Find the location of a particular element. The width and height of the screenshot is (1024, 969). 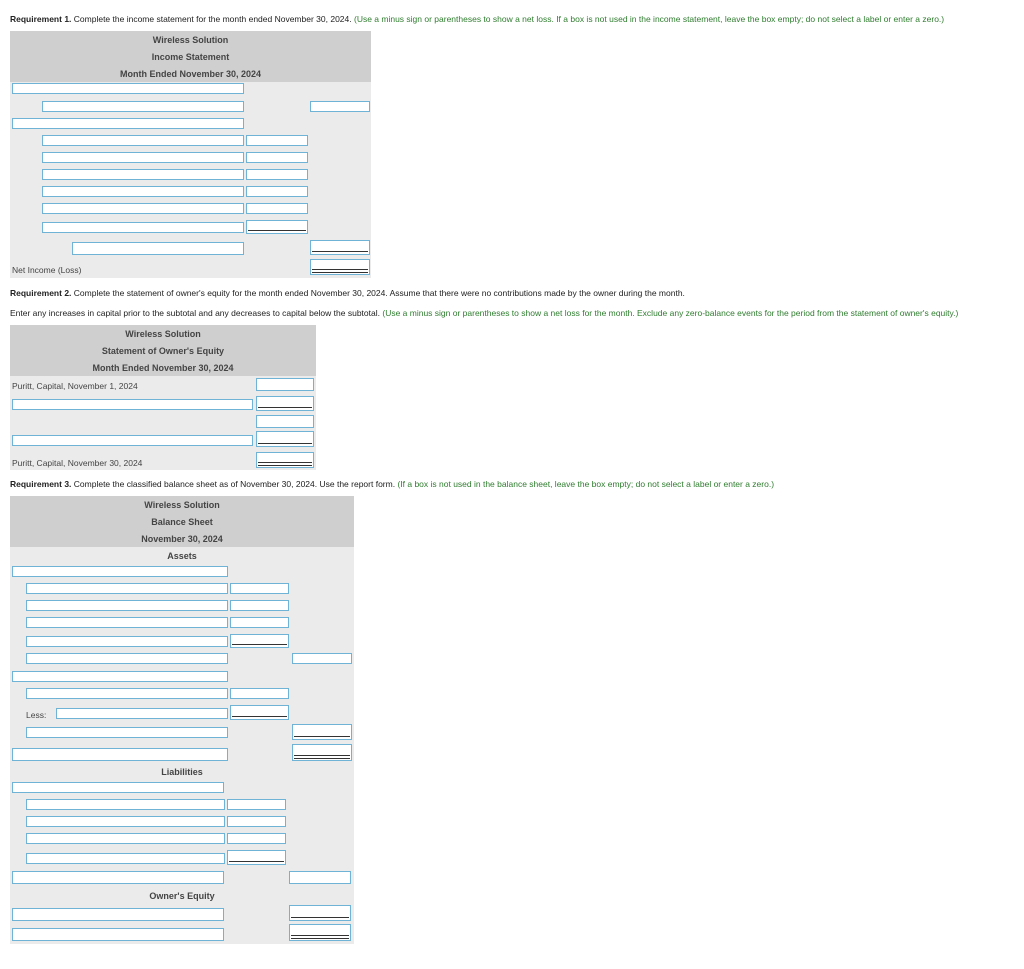

total-liabilities-equity-input is located at coordinates (320, 932).